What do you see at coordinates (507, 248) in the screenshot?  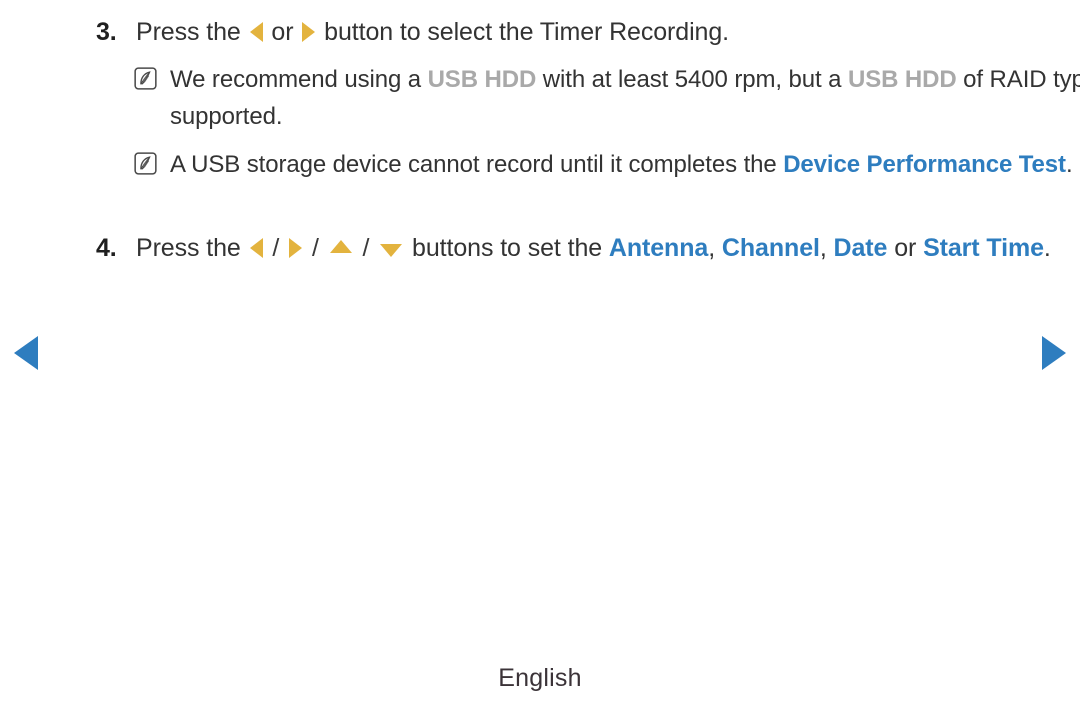 I see `step-text-segment: buttons to set the` at bounding box center [507, 248].